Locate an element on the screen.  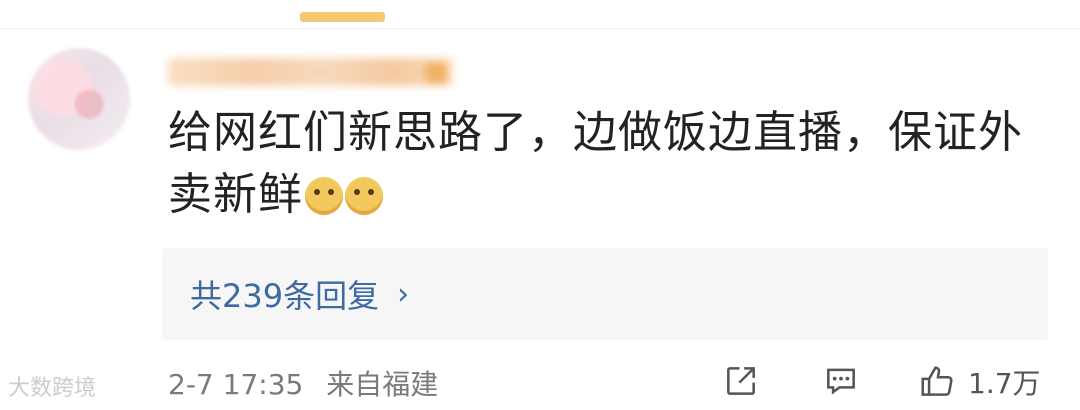
share-button is located at coordinates (741, 381).